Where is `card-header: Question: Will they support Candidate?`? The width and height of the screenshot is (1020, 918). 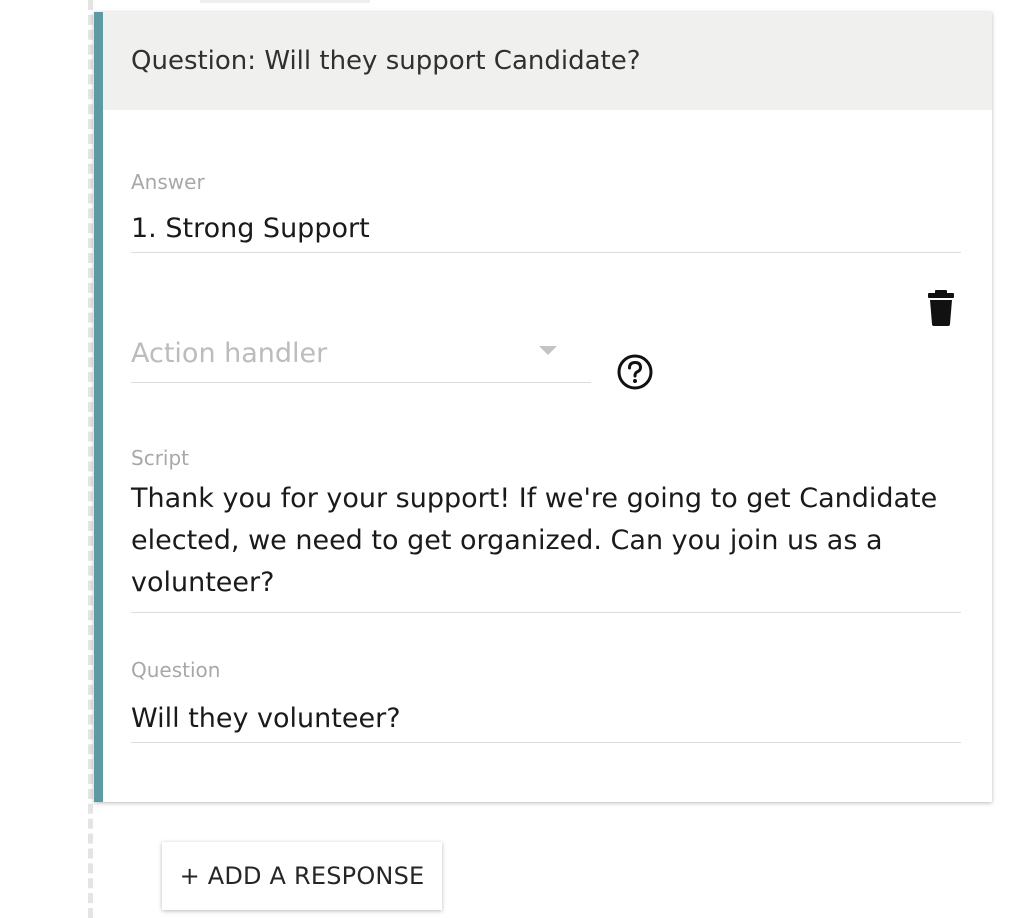
card-header: Question: Will they support Candidate? is located at coordinates (547, 61).